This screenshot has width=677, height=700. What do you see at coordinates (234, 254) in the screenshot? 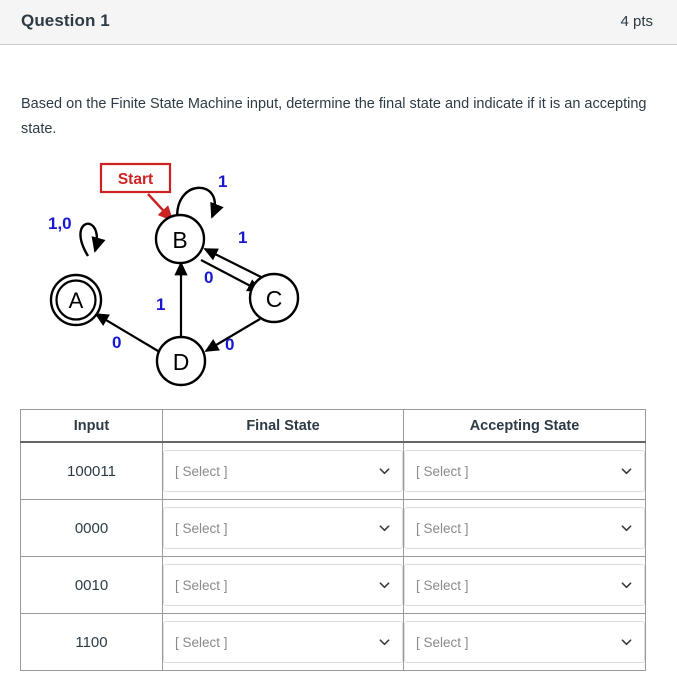
I see `transition-c-to-b: 1` at bounding box center [234, 254].